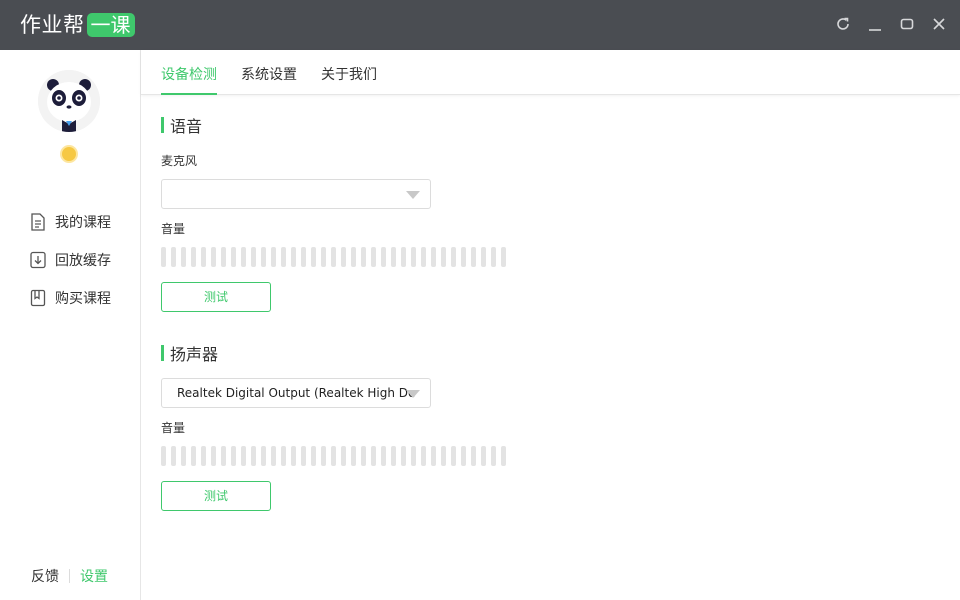 The height and width of the screenshot is (600, 960). I want to click on speaker-title-text: 扬声器, so click(194, 354).